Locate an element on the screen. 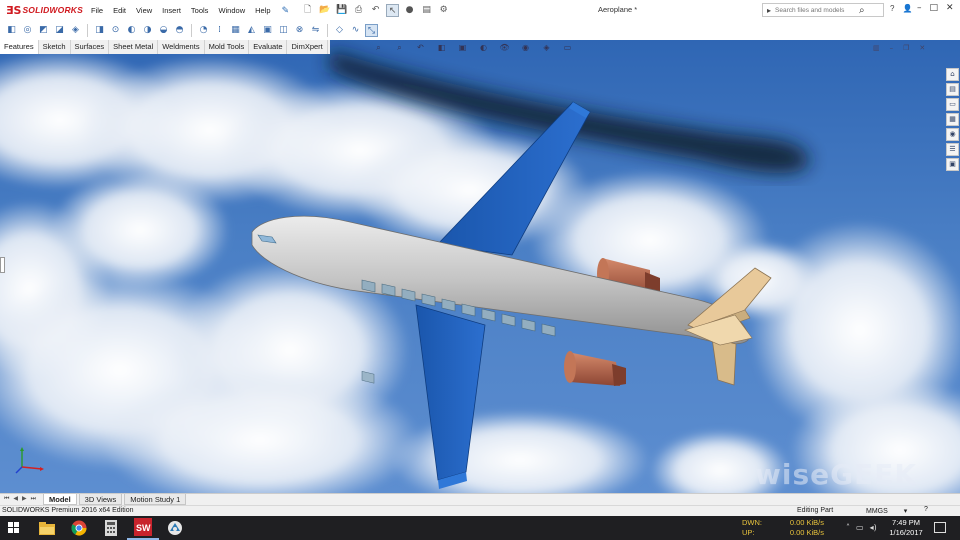  zoom-area-icon: ⌕ is located at coordinates (399, 48).